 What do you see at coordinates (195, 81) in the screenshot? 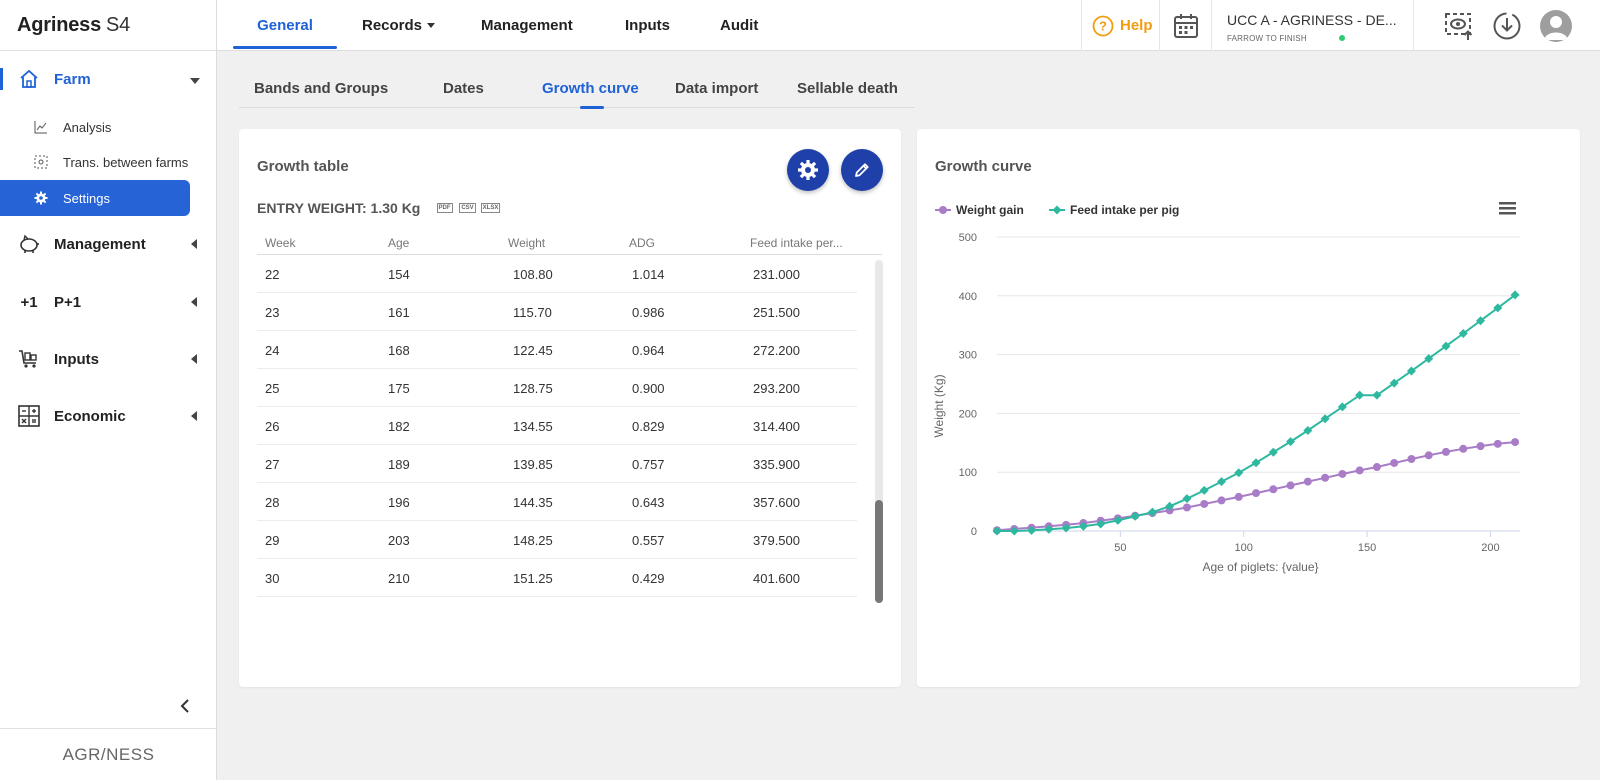
I see `chevron-down-icon` at bounding box center [195, 81].